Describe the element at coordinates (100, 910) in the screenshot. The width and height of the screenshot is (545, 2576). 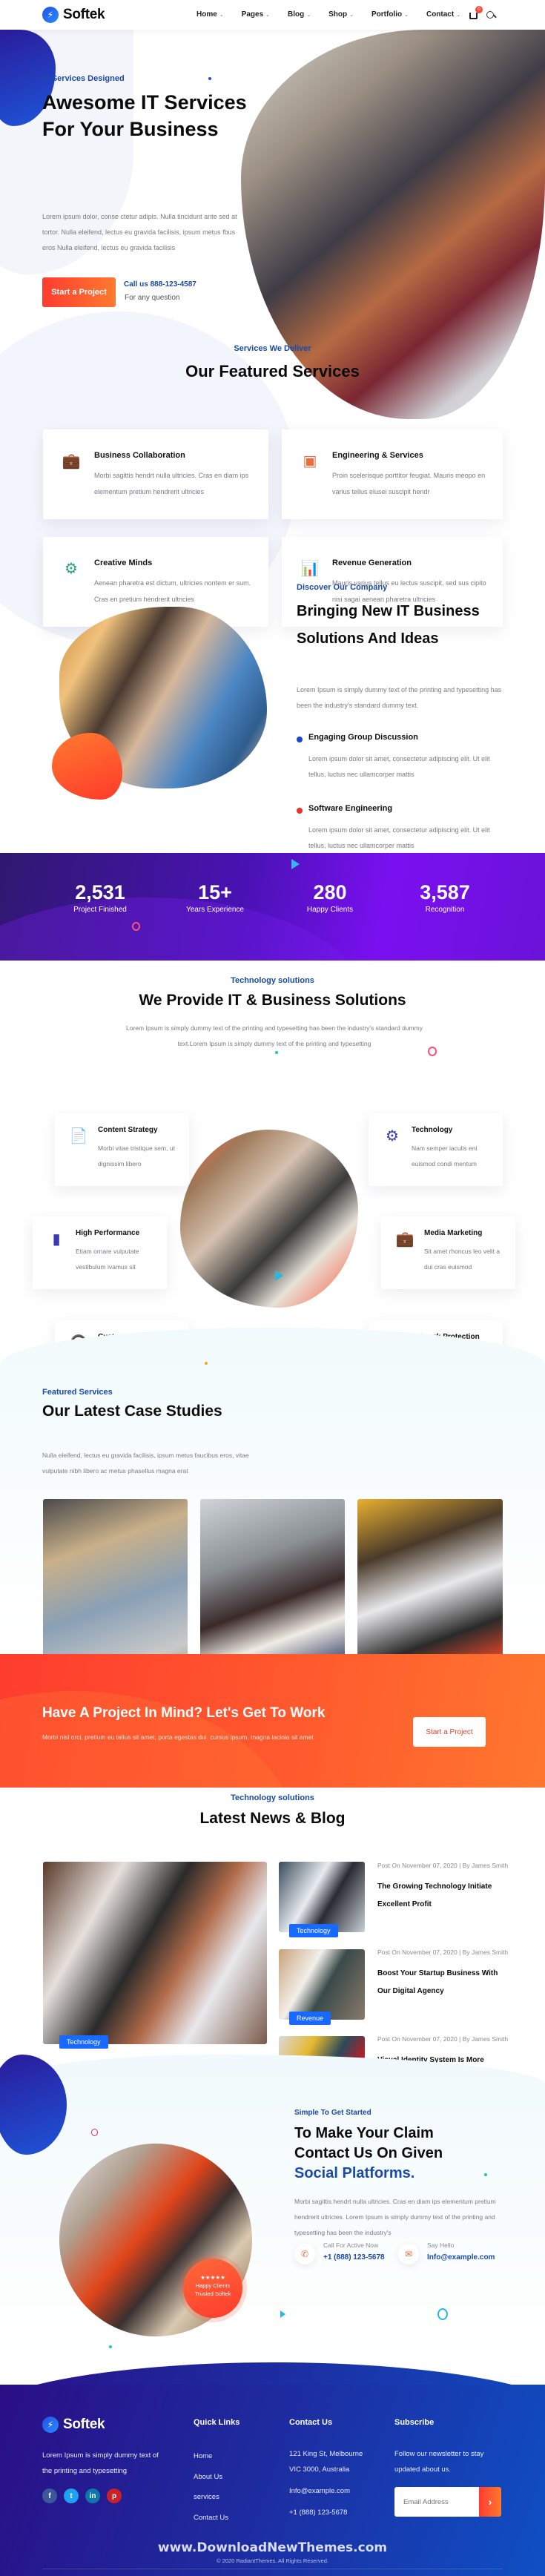
I see `stat-label: Project Finished` at that location.